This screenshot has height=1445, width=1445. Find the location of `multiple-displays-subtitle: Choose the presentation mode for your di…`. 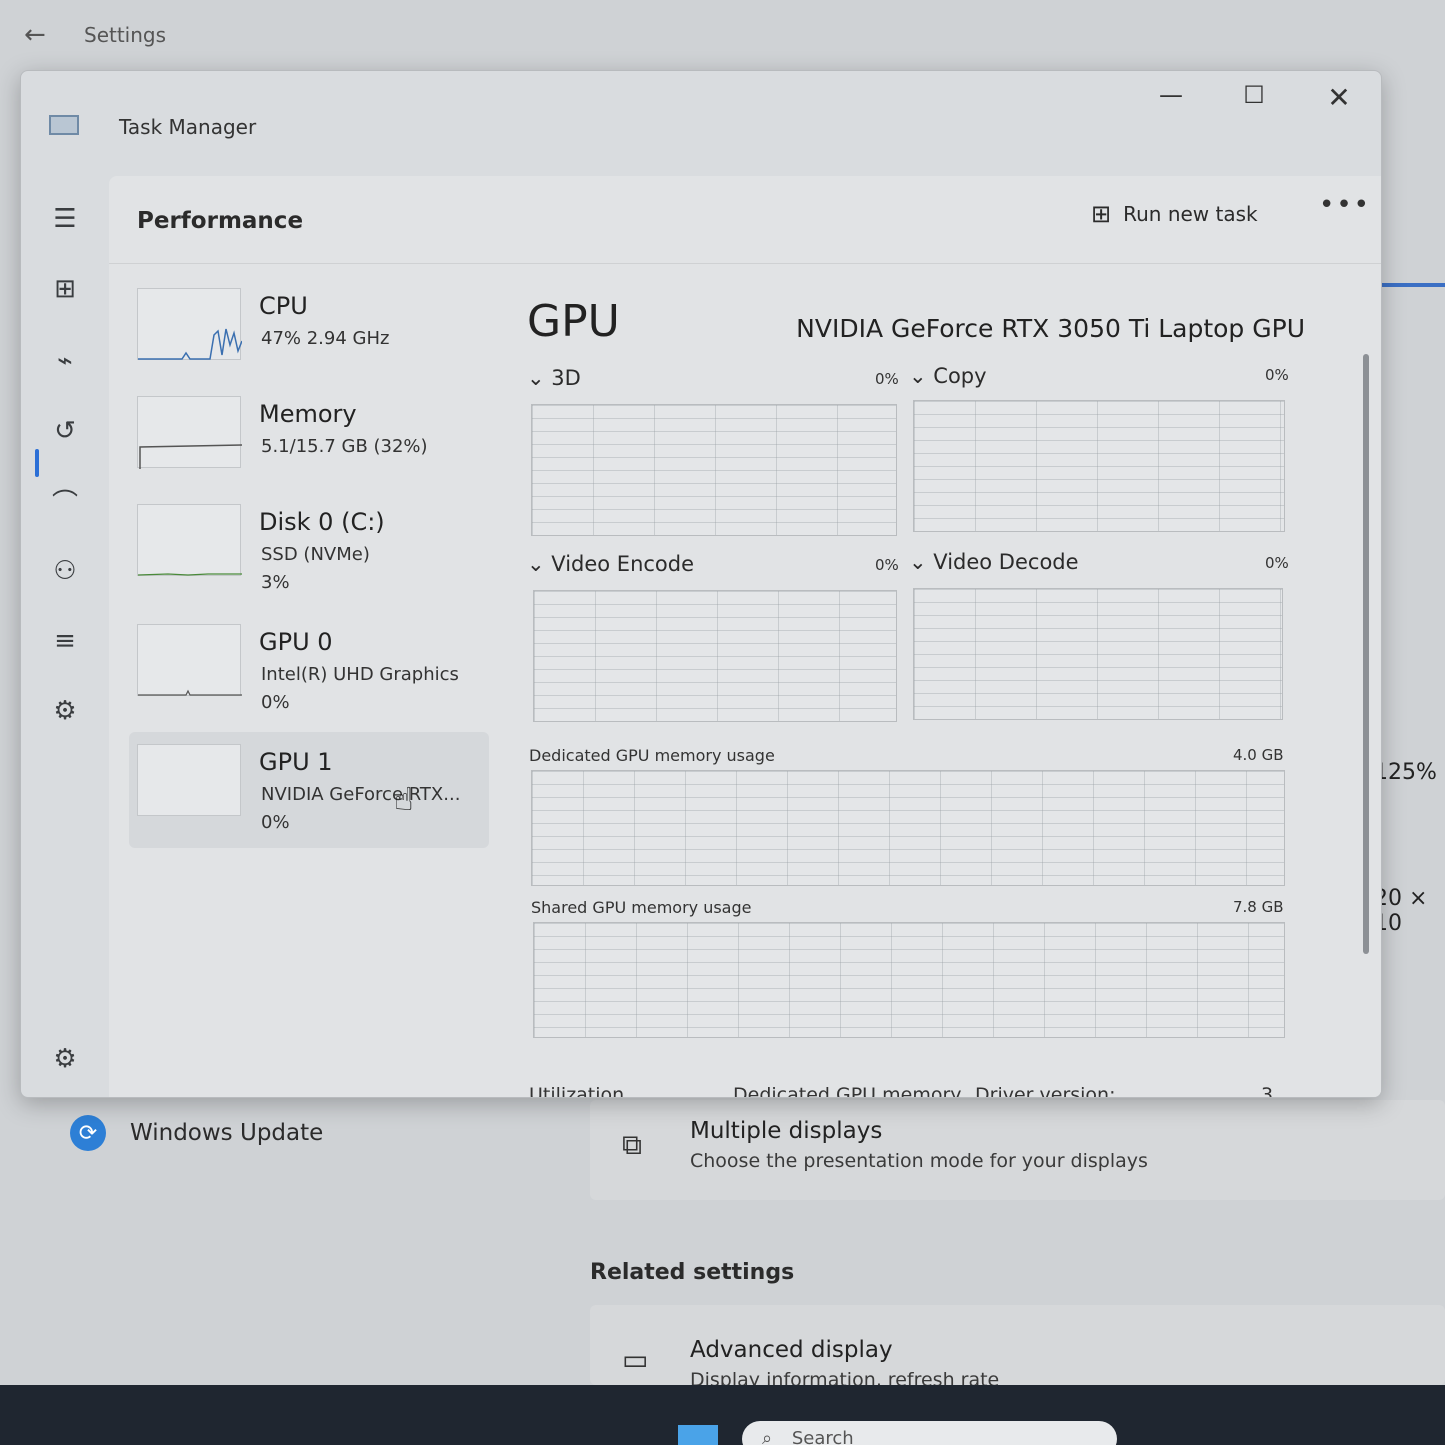

multiple-displays-subtitle: Choose the presentation mode for your di… is located at coordinates (919, 1161).